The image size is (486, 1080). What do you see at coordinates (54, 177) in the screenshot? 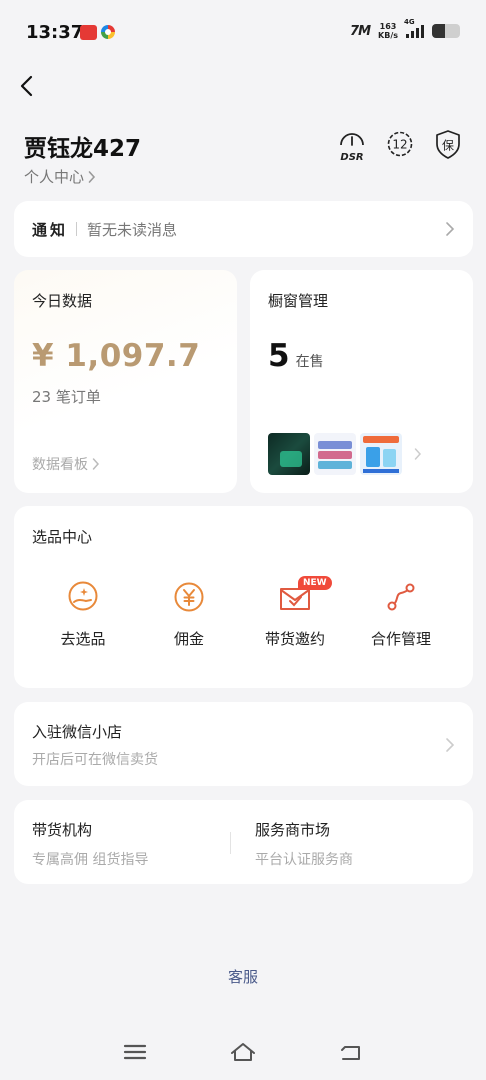
I see `user-center-label: 个人中心` at bounding box center [54, 177].